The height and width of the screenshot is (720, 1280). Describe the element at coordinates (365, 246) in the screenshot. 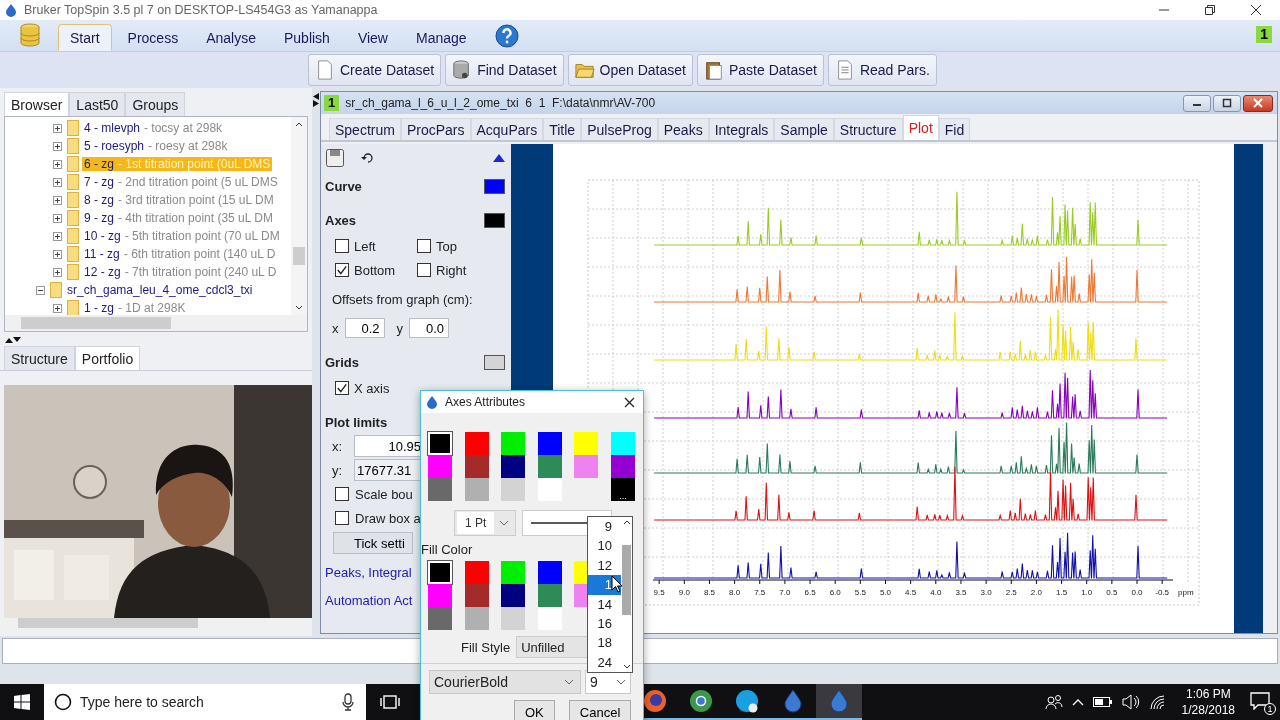

I see `checkbox-label: Left` at that location.